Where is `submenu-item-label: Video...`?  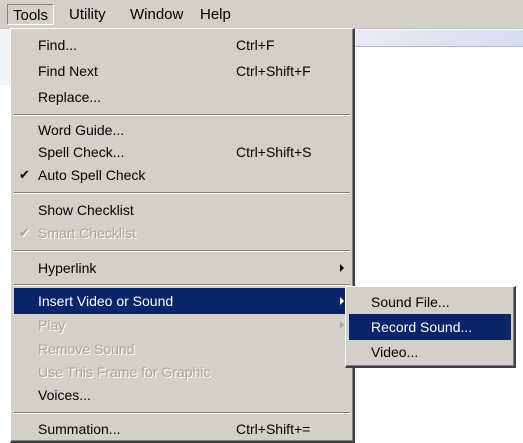 submenu-item-label: Video... is located at coordinates (395, 352).